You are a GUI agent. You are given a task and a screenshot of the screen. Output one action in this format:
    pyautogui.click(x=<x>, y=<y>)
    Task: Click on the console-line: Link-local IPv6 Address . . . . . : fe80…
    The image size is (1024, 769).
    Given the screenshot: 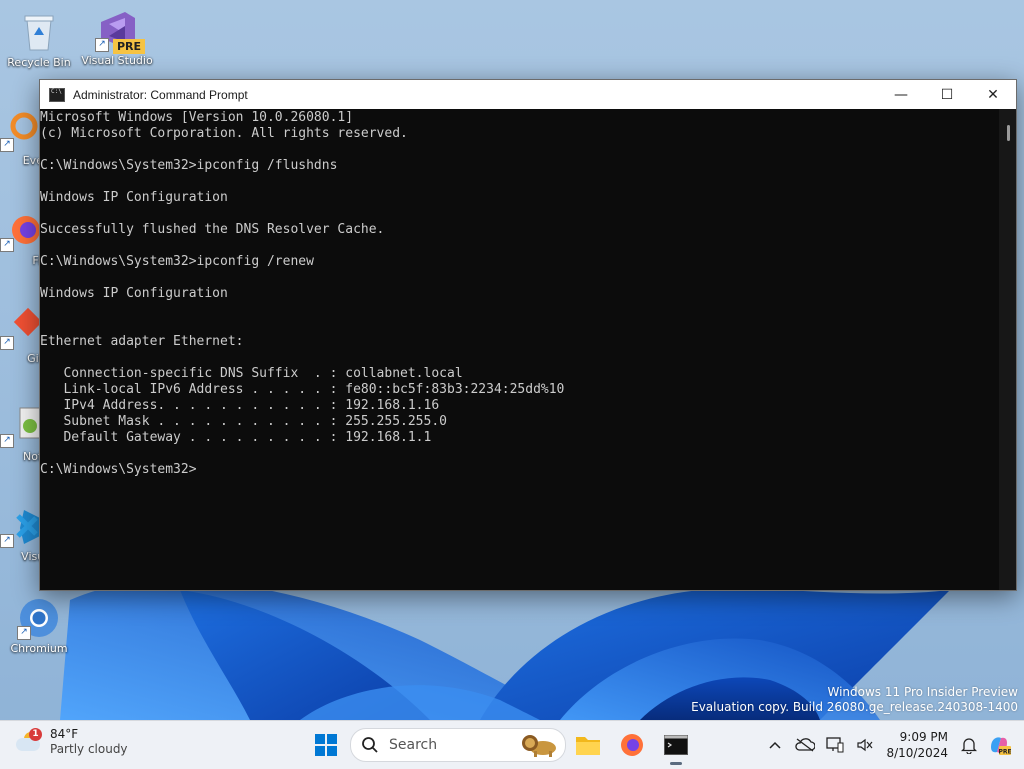 What is the action you would take?
    pyautogui.click(x=302, y=389)
    